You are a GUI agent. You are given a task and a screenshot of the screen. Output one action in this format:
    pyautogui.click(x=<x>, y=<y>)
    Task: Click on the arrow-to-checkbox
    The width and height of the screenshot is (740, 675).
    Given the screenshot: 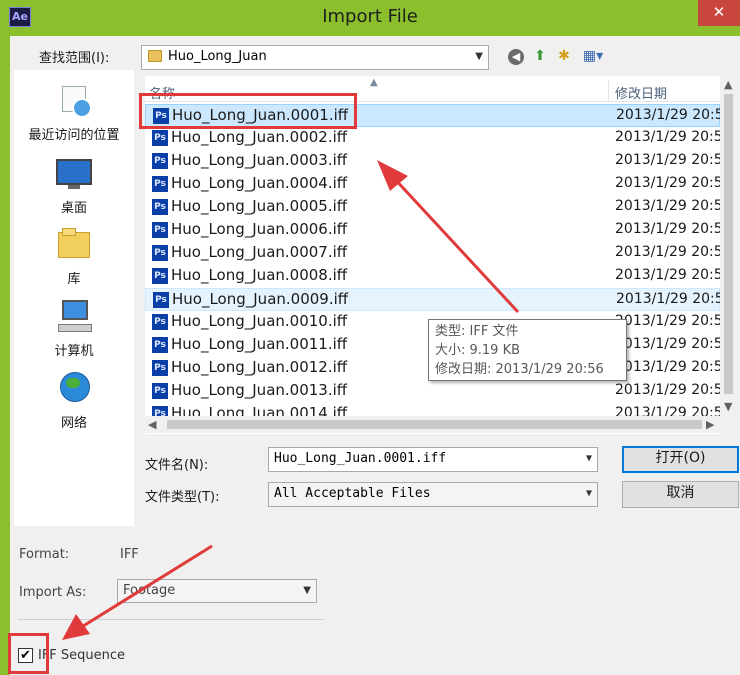 What is the action you would take?
    pyautogui.click(x=137, y=592)
    